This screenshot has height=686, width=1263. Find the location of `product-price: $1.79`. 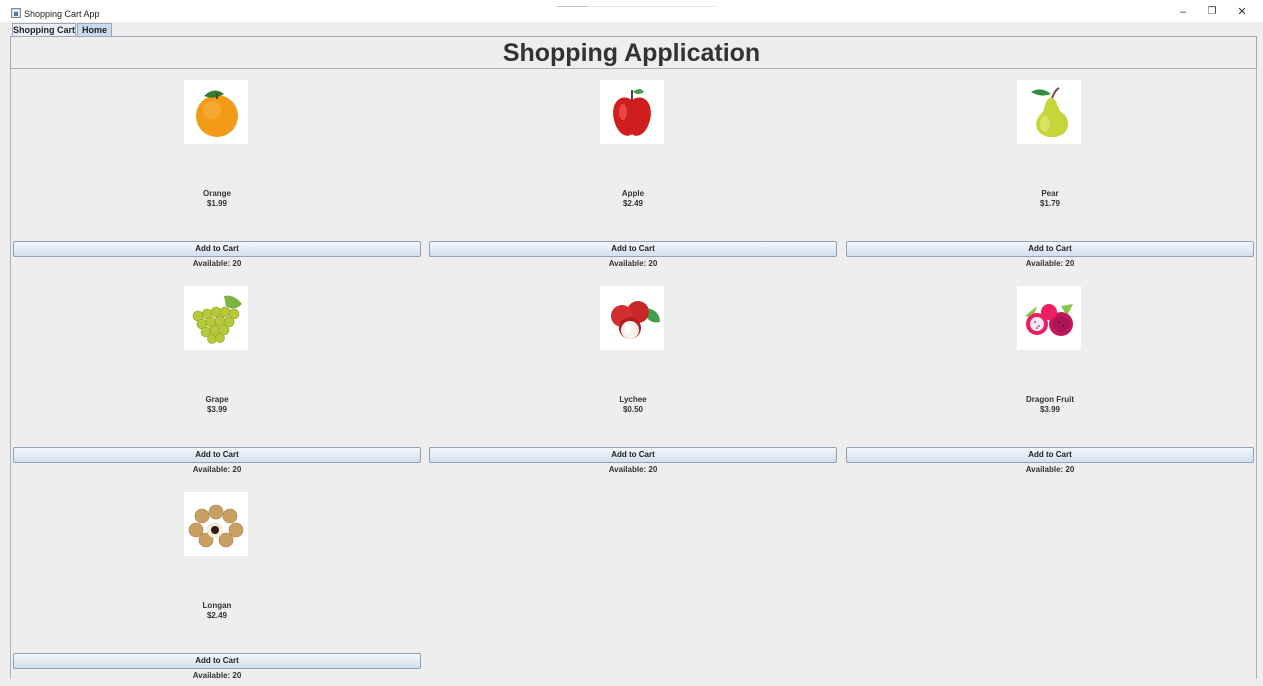

product-price: $1.79 is located at coordinates (1050, 203).